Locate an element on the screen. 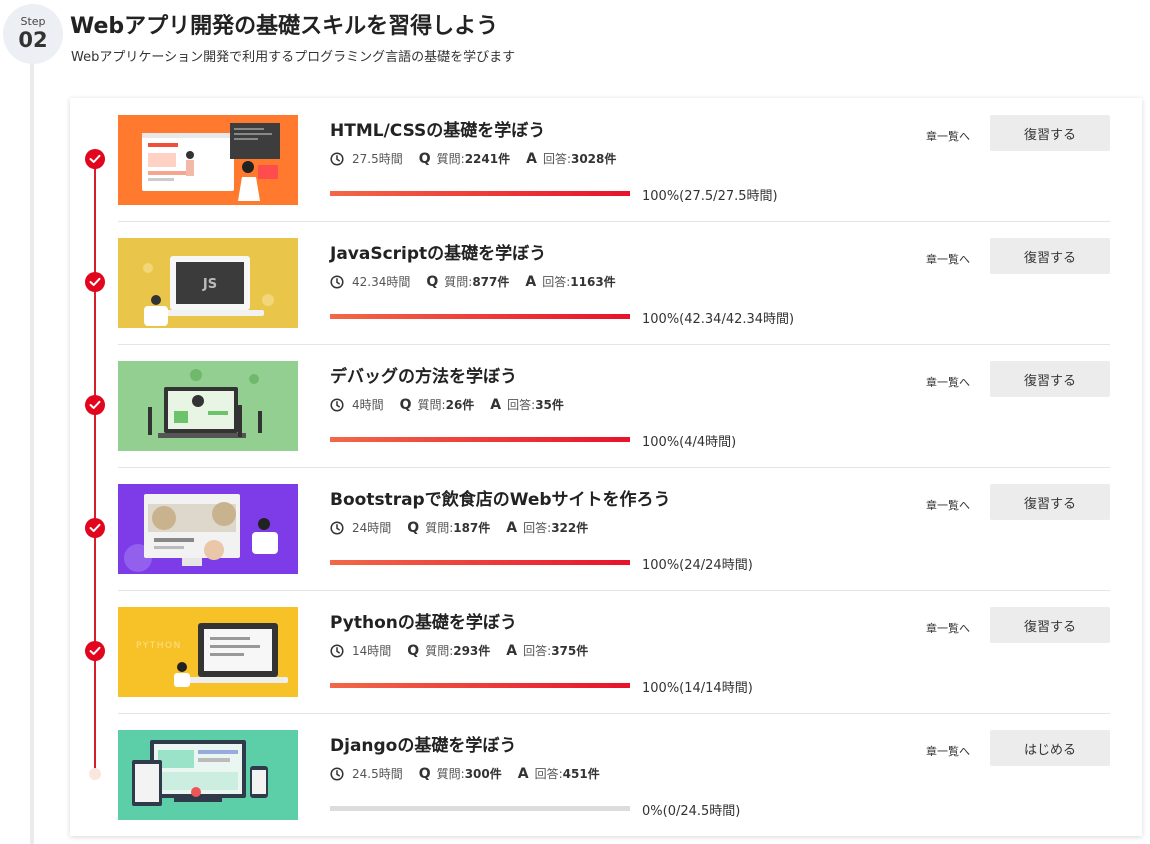 Image resolution: width=1150 pixels, height=844 pixels. answers-count: 1163件 is located at coordinates (593, 282).